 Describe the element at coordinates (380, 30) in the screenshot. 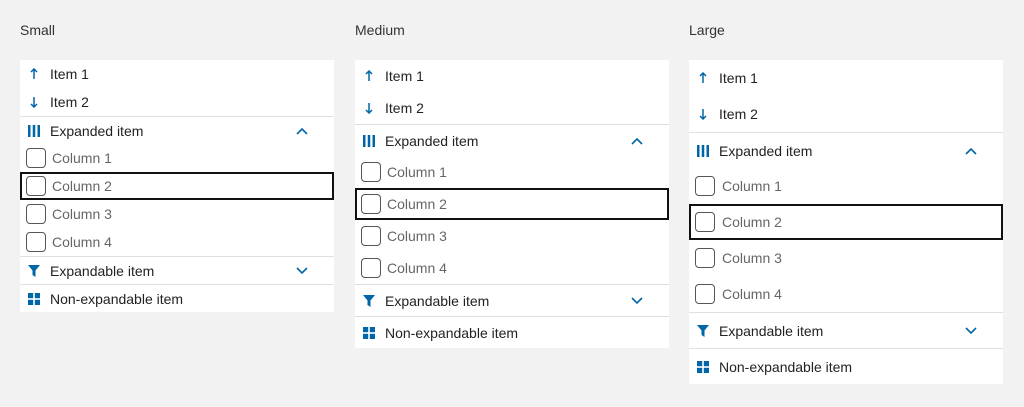

I see `section-title: Medium` at that location.